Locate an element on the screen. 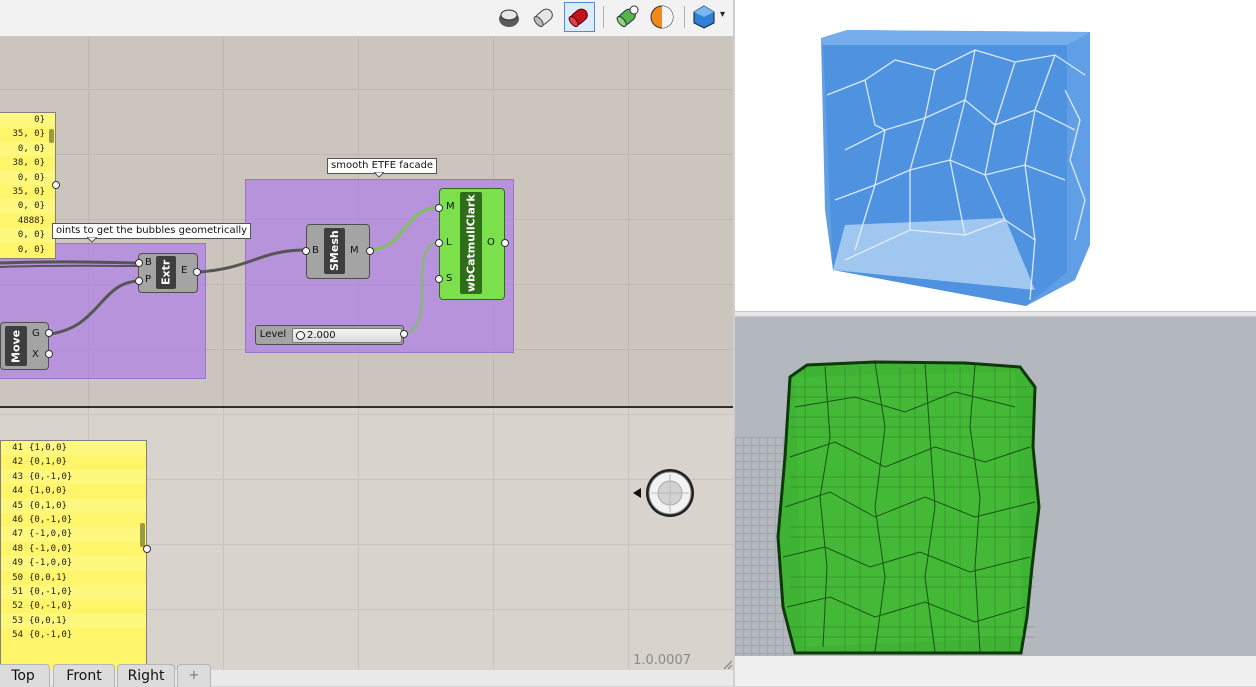 This screenshot has width=1256, height=687. bake-icon is located at coordinates (627, 17).